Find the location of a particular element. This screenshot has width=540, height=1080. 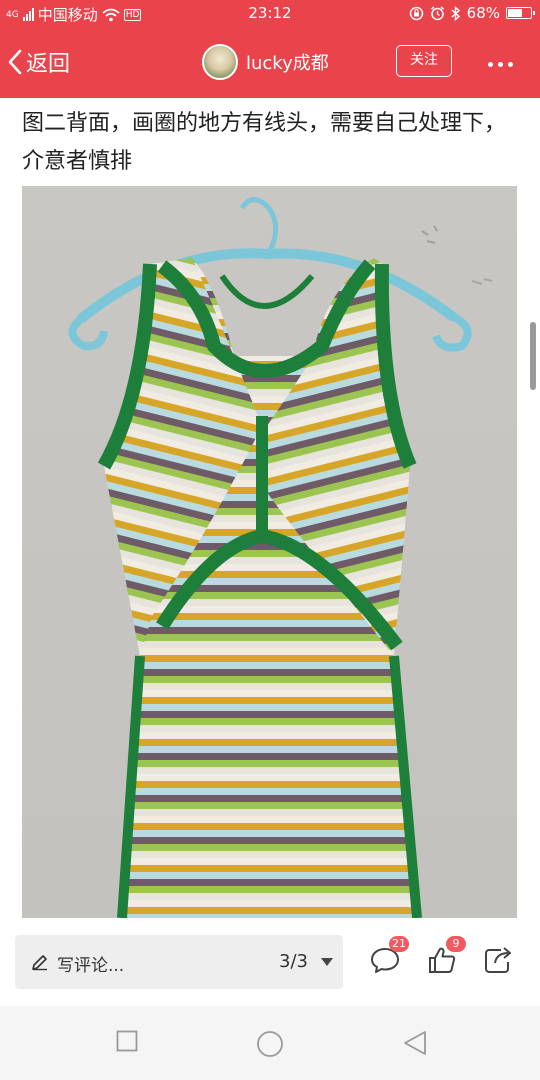

pen-icon is located at coordinates (39, 963).